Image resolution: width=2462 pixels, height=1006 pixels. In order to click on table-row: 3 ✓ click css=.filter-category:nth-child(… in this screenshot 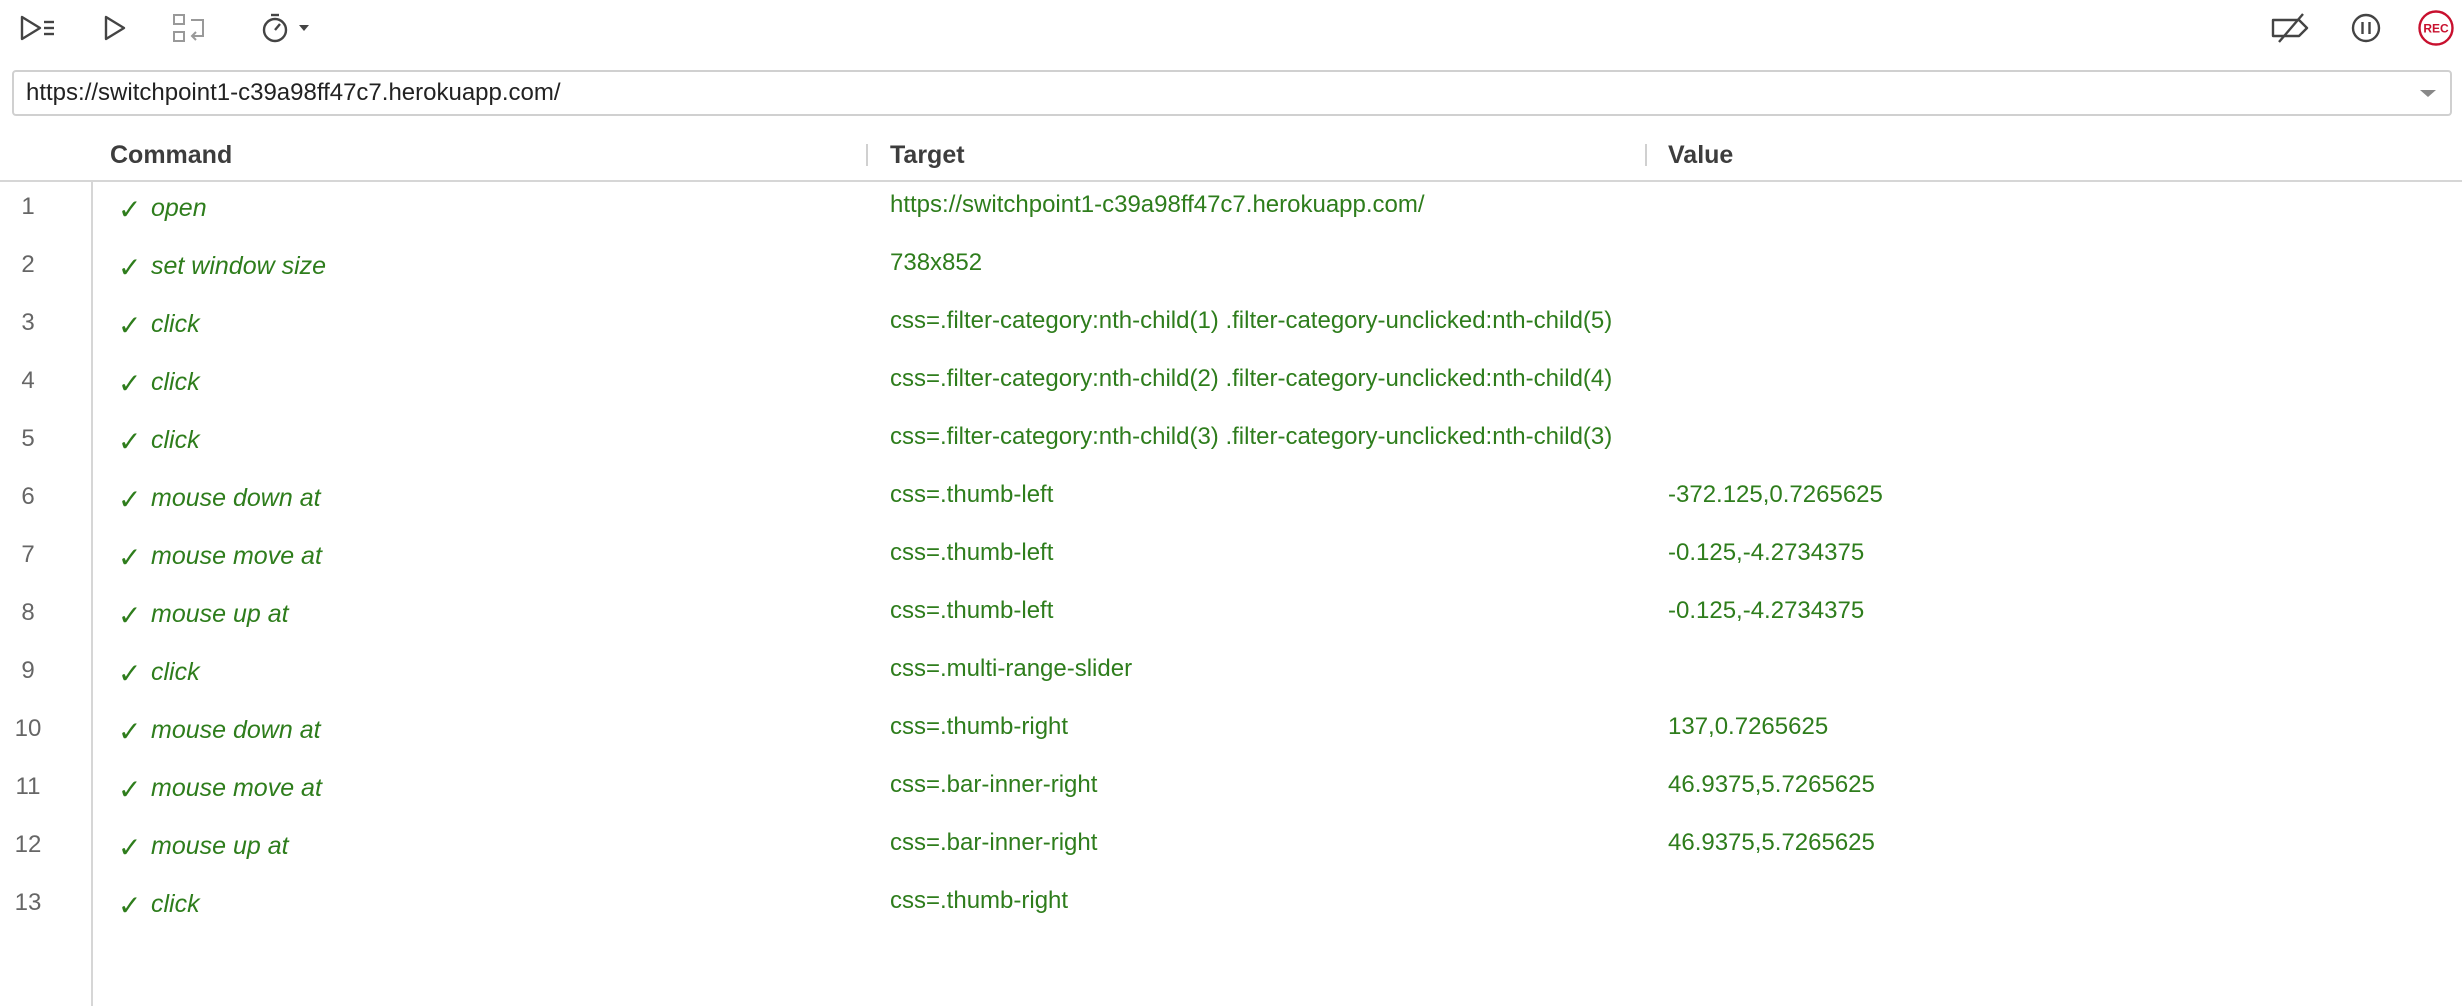, I will do `click(1231, 327)`.